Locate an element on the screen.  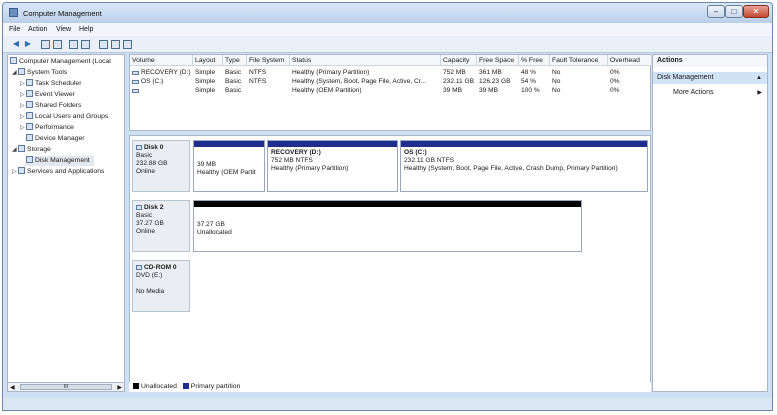
disk-type: Basic is located at coordinates (144, 215).